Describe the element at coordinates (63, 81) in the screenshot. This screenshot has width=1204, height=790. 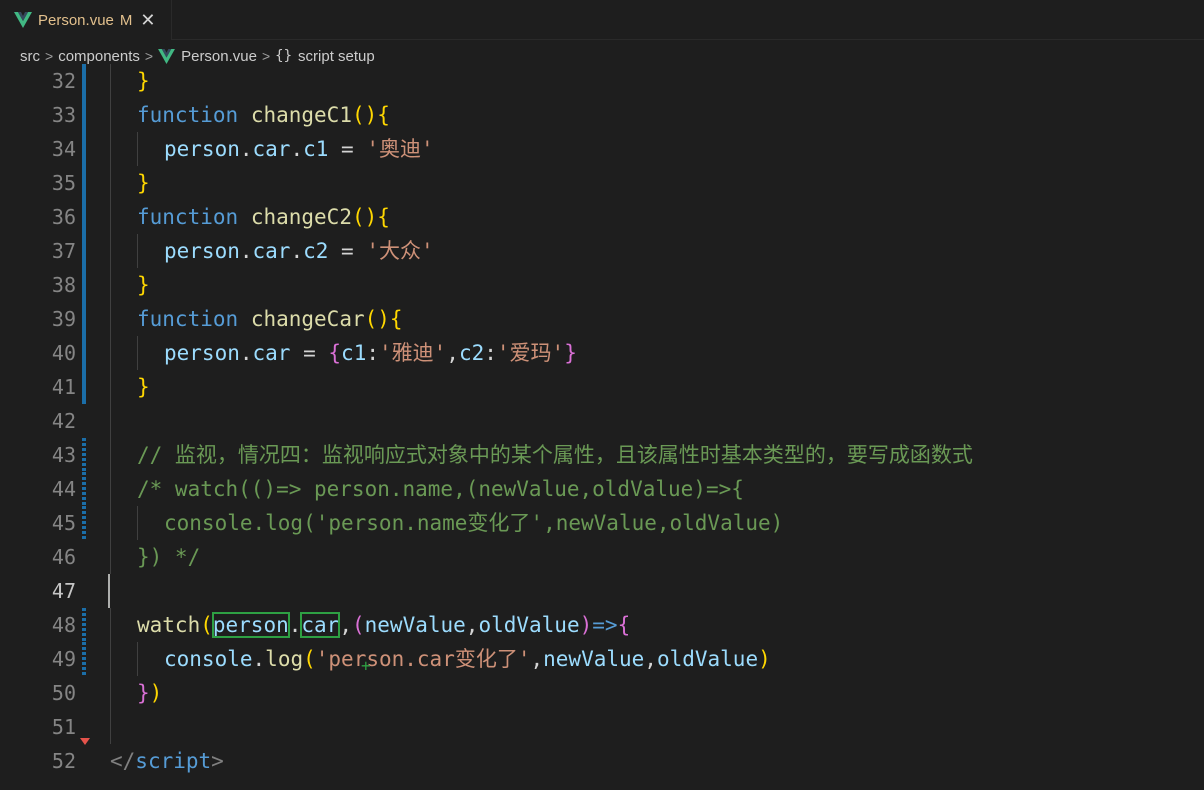
I see `line-number: 32` at that location.